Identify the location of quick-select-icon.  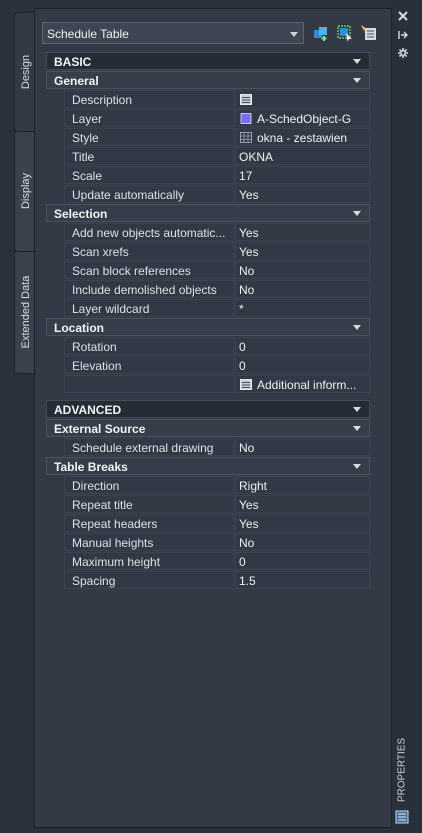
(345, 33).